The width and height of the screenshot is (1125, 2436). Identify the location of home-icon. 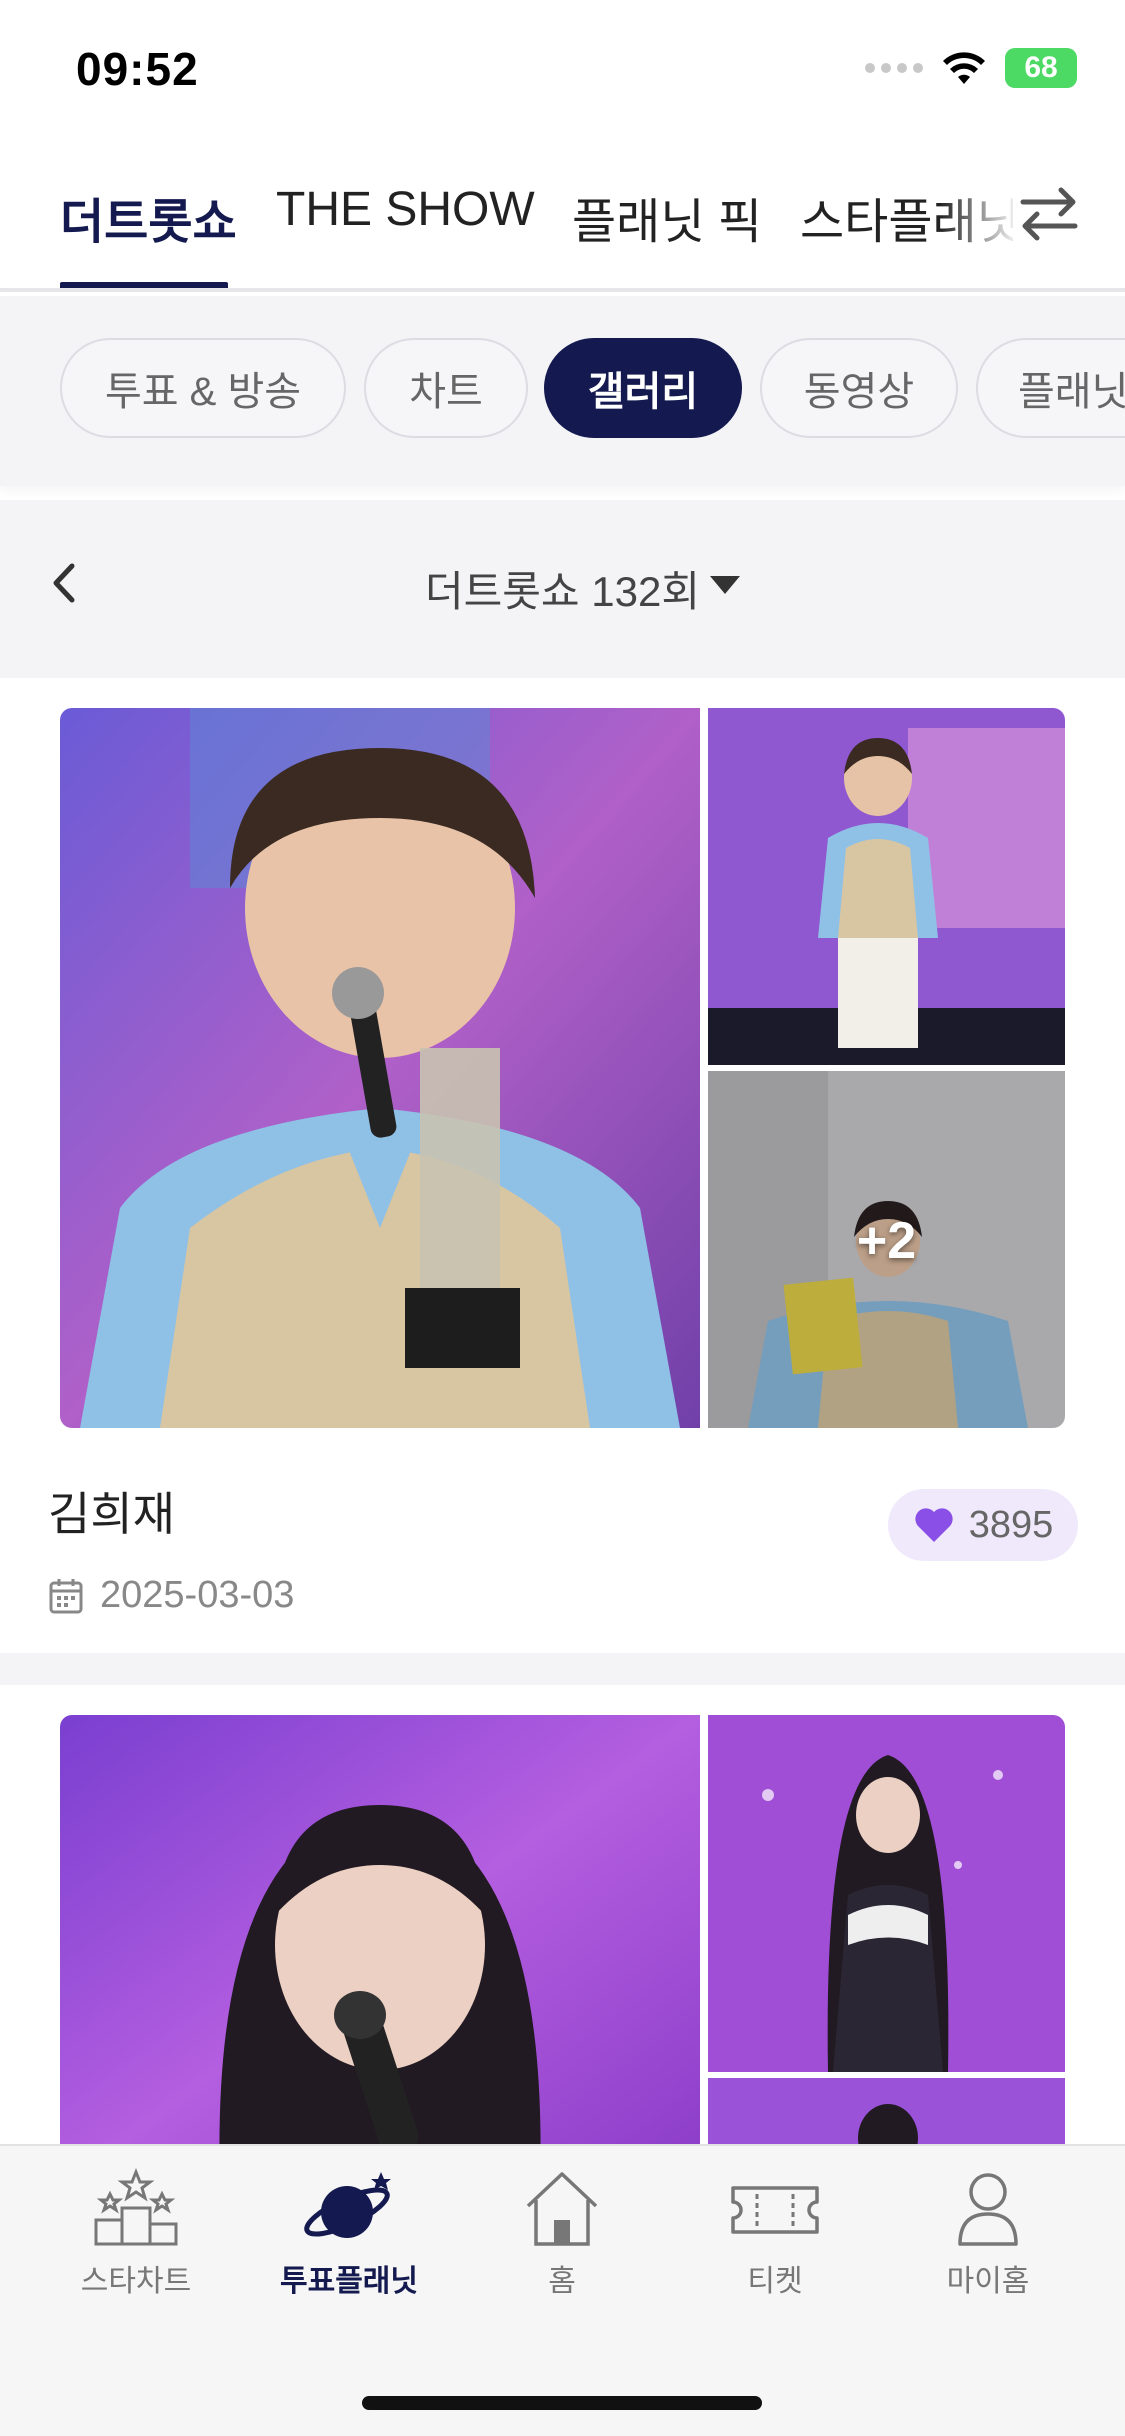
(562, 2209).